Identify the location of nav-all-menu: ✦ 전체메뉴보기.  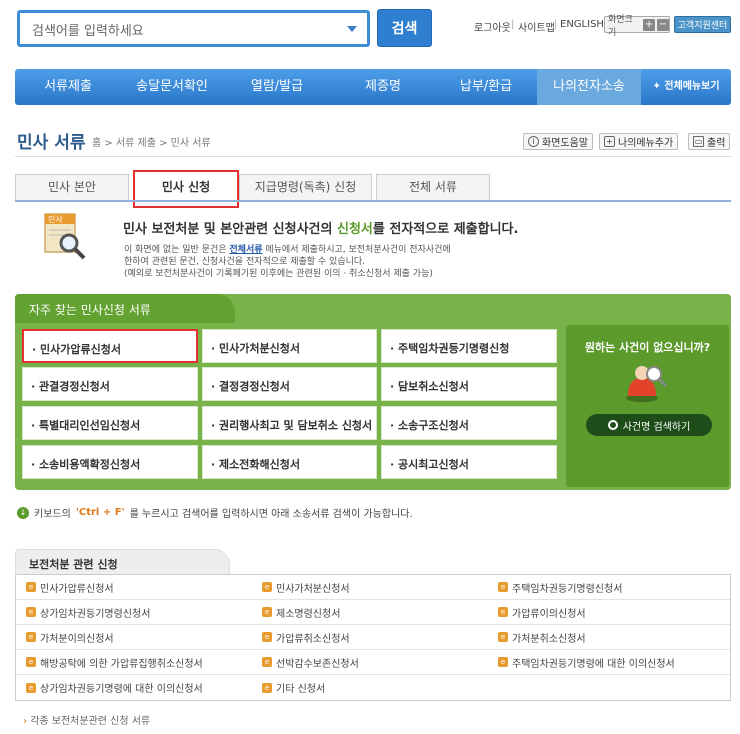
(686, 87).